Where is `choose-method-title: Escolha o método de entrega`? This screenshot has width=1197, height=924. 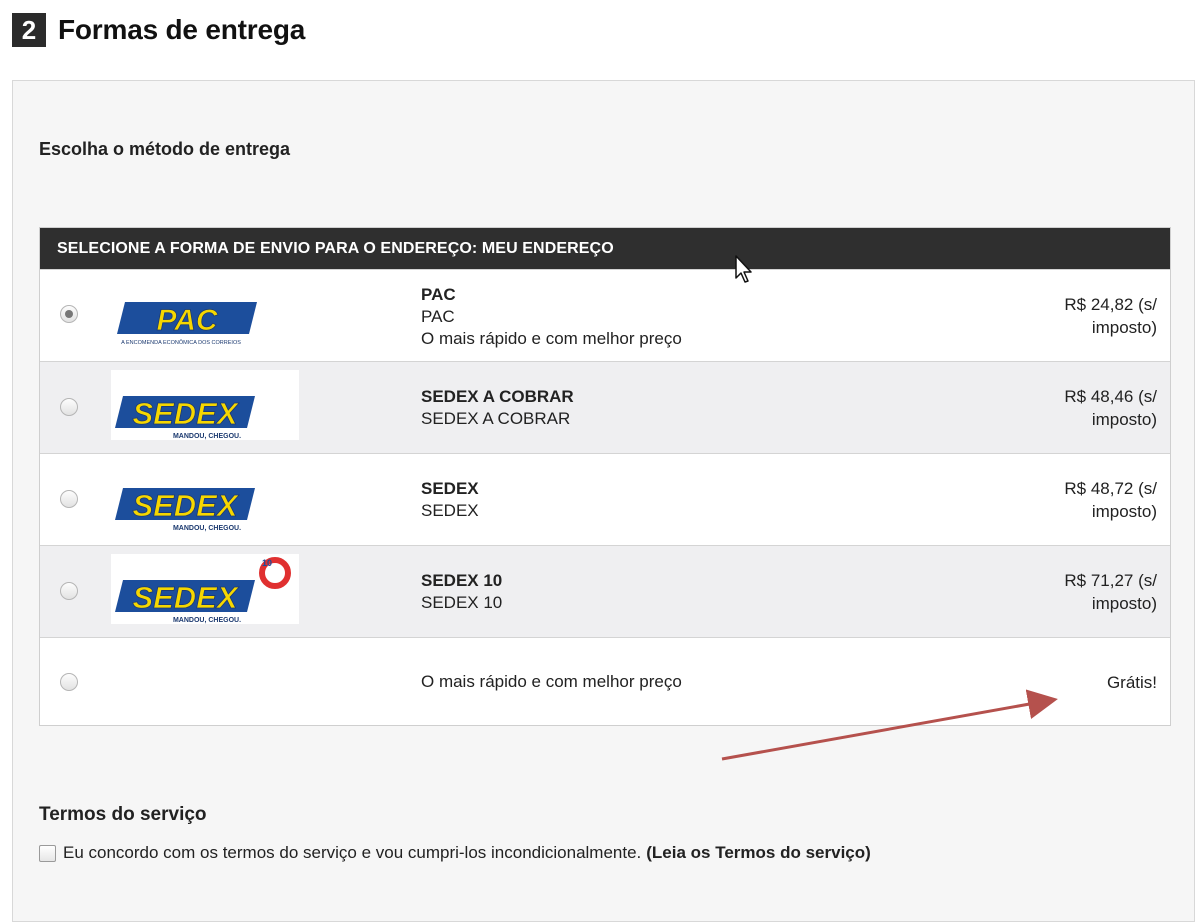 choose-method-title: Escolha o método de entrega is located at coordinates (165, 149).